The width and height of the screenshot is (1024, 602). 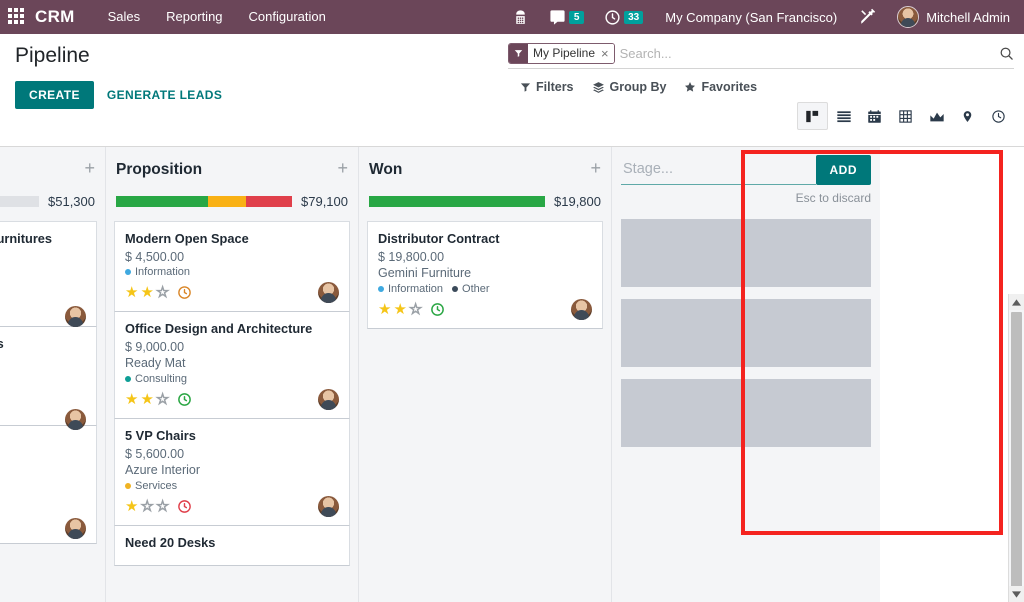 What do you see at coordinates (48, 485) in the screenshot?
I see `kanban-card: t services 00 ict ★` at bounding box center [48, 485].